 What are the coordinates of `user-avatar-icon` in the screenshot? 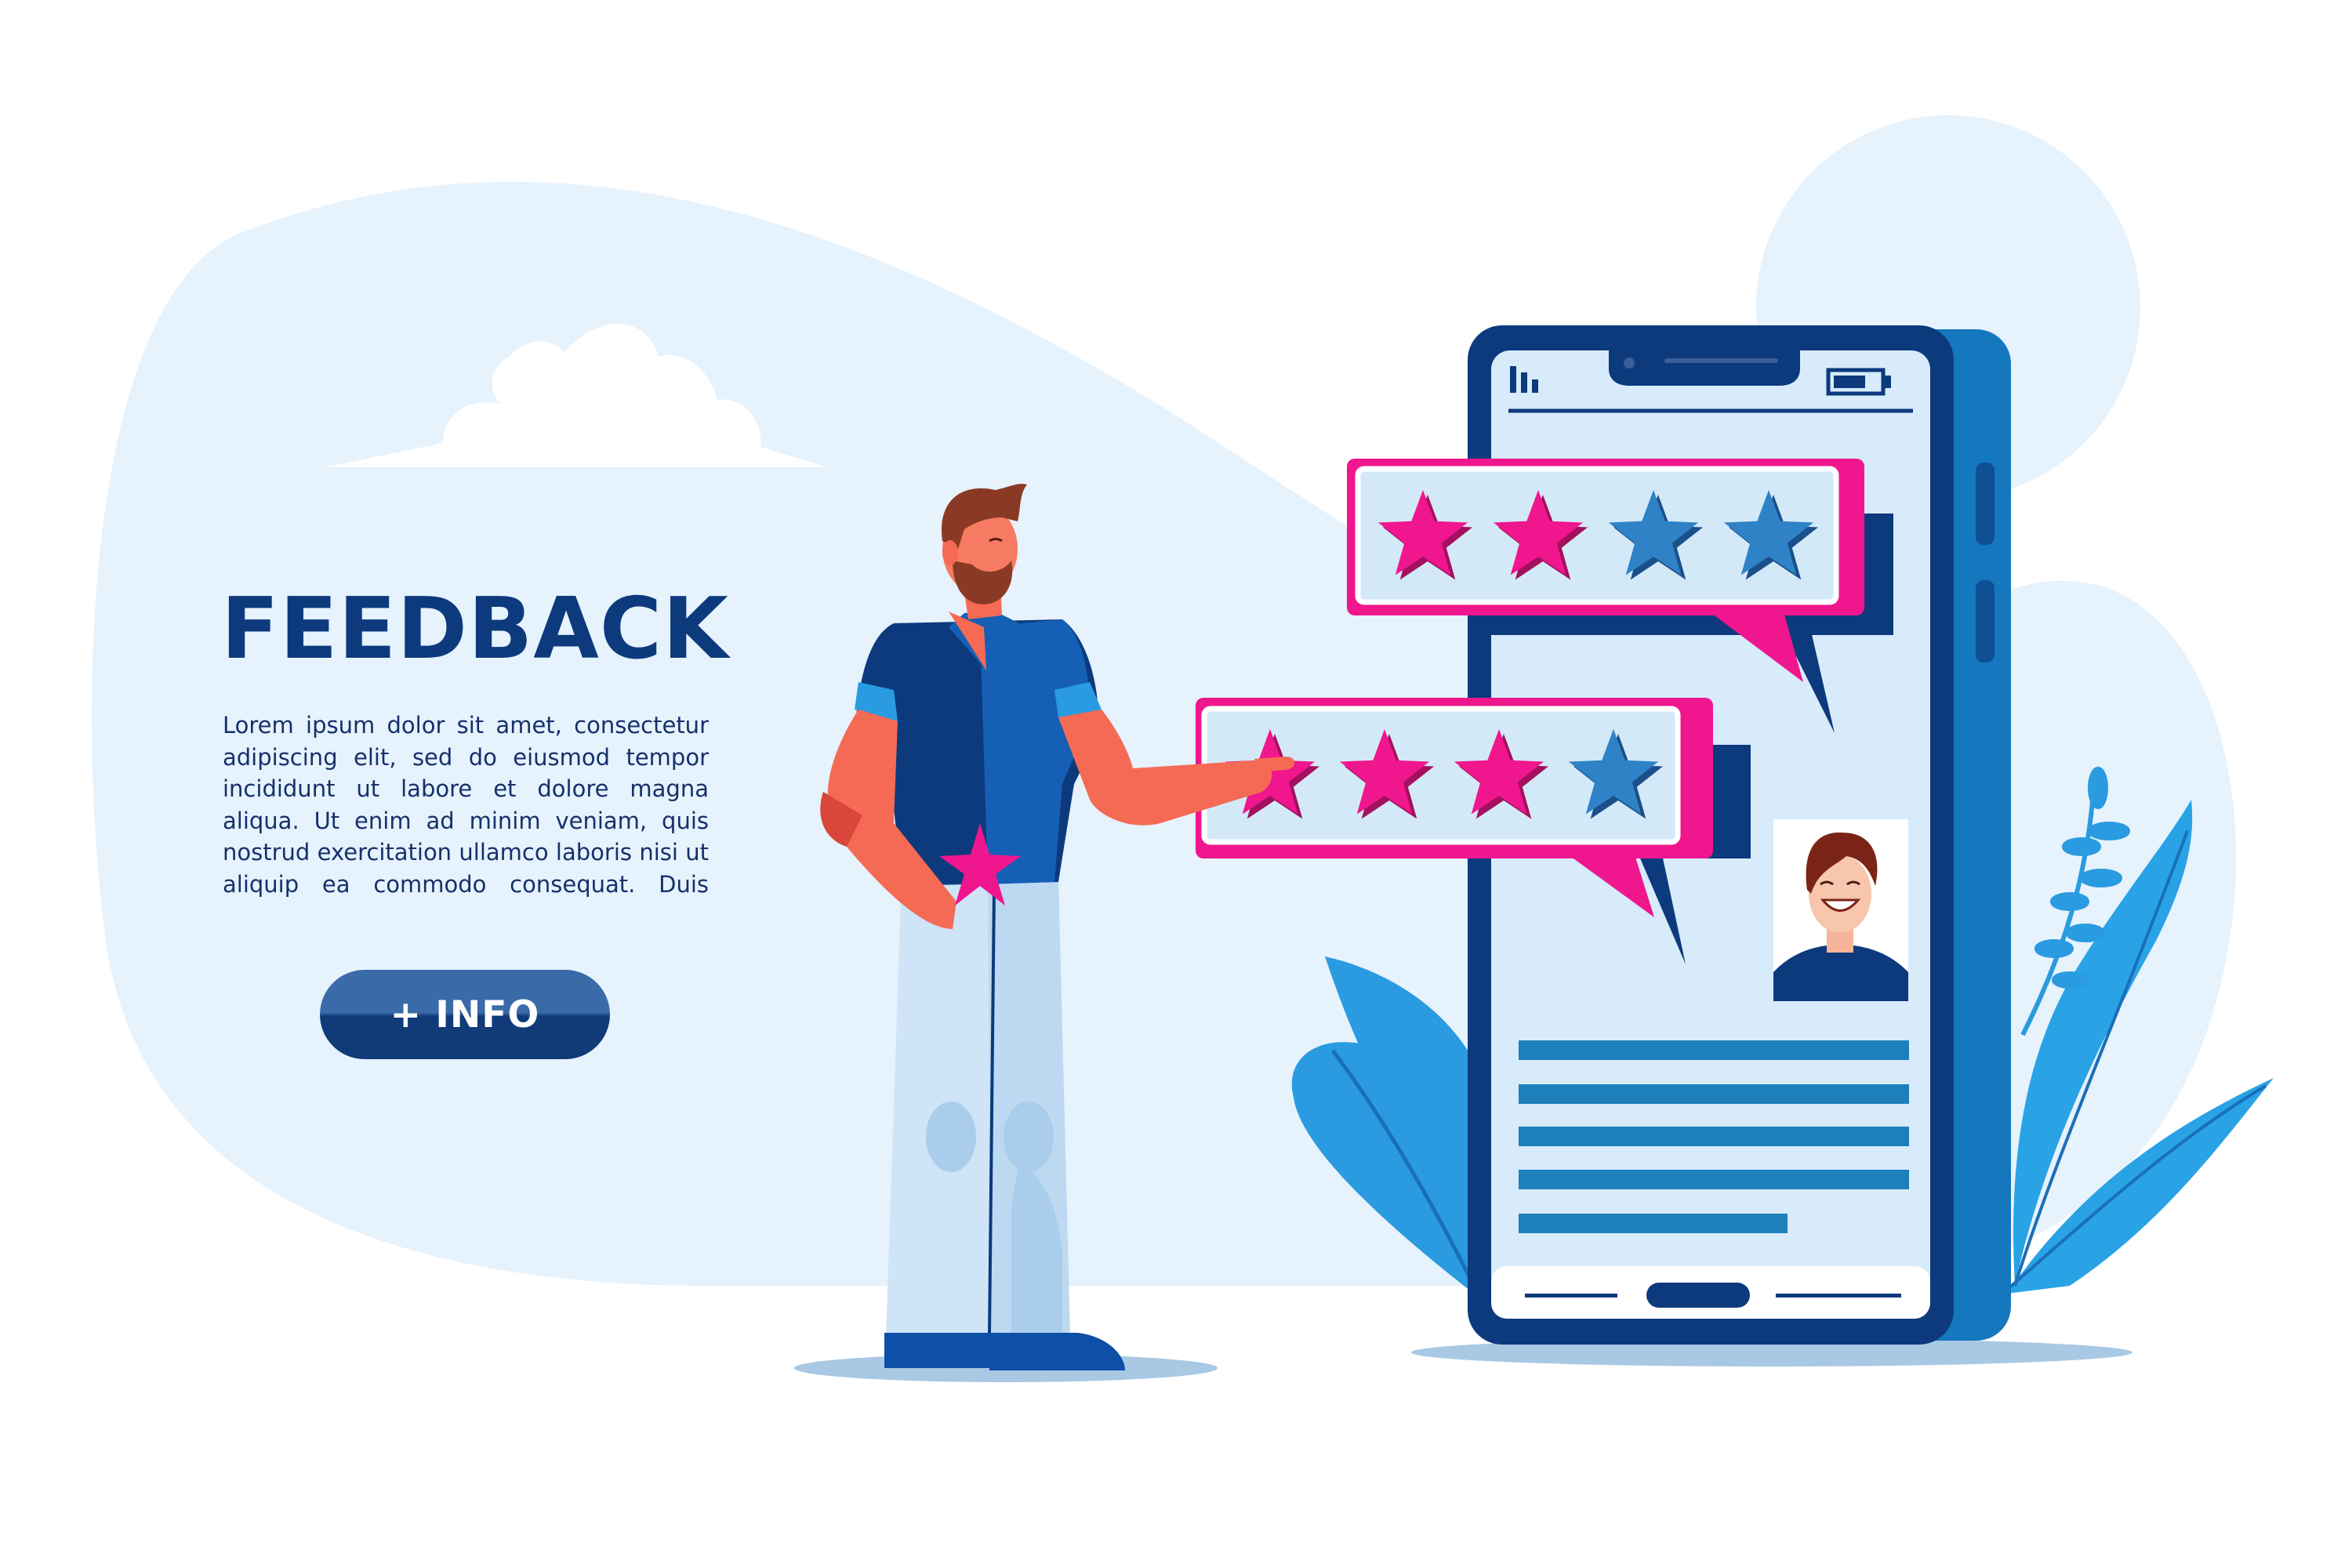 It's located at (1840, 910).